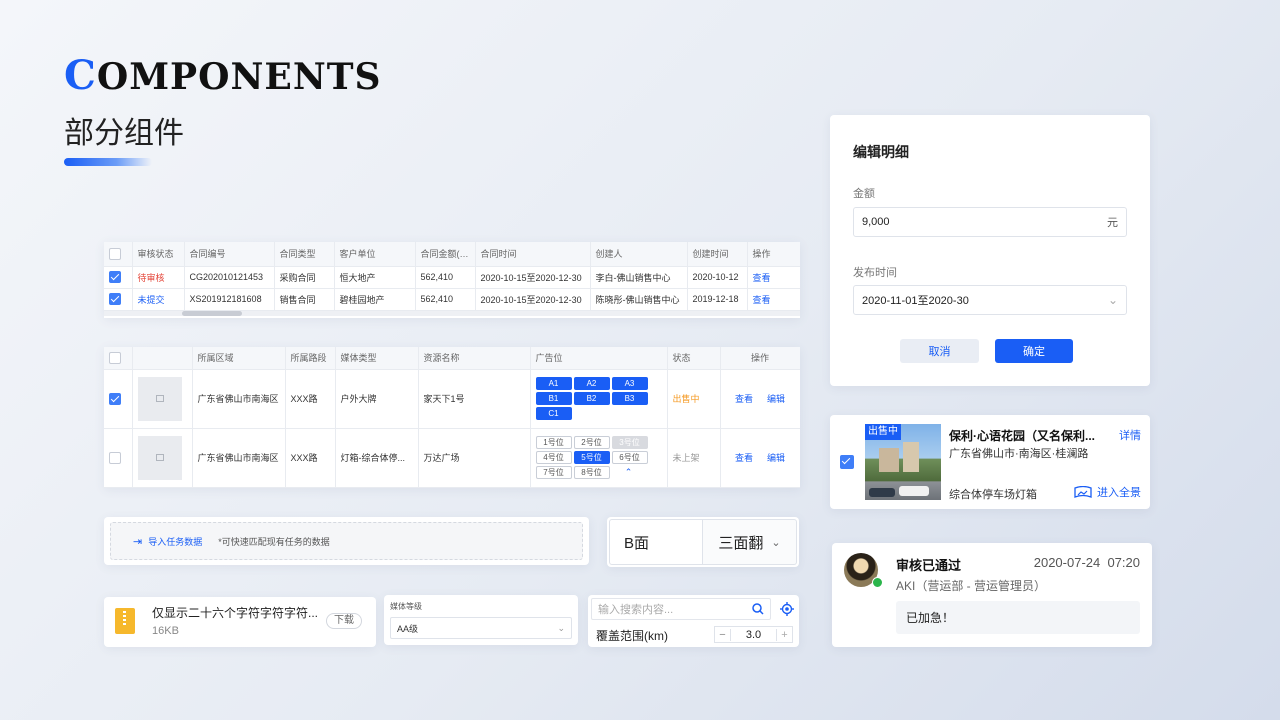 The width and height of the screenshot is (1280, 720). What do you see at coordinates (310, 358) in the screenshot?
I see `column-header: 所属路段` at bounding box center [310, 358].